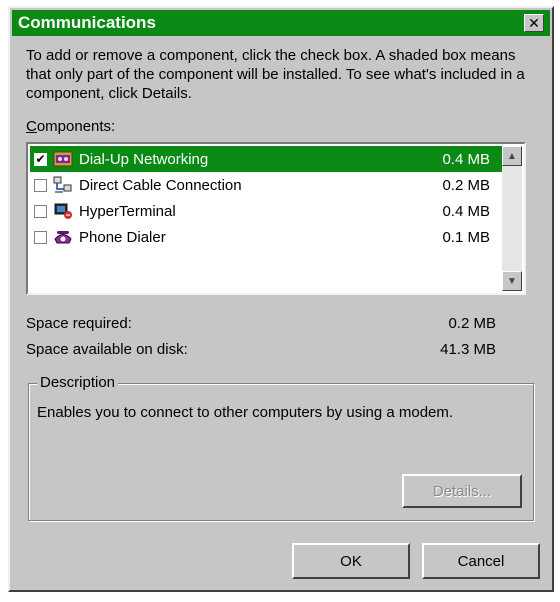  Describe the element at coordinates (63, 237) in the screenshot. I see `phone-dialer-icon` at that location.